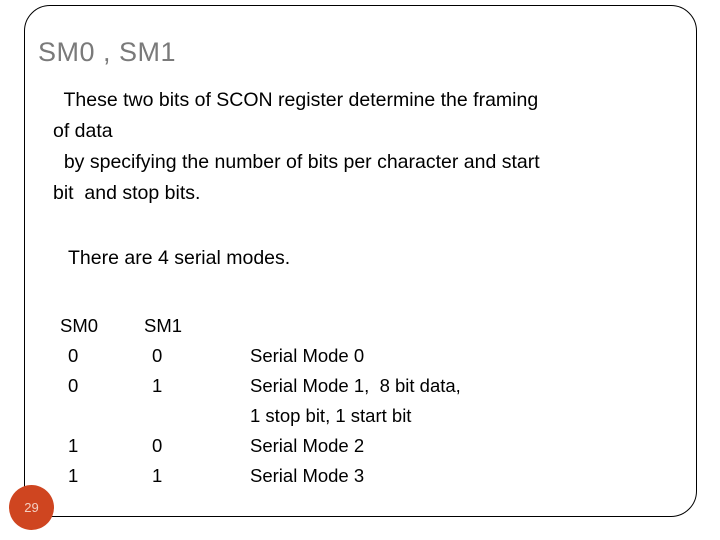 The width and height of the screenshot is (720, 540). Describe the element at coordinates (355, 385) in the screenshot. I see `cell-description: Serial Mode 1, 8 bit data,` at that location.